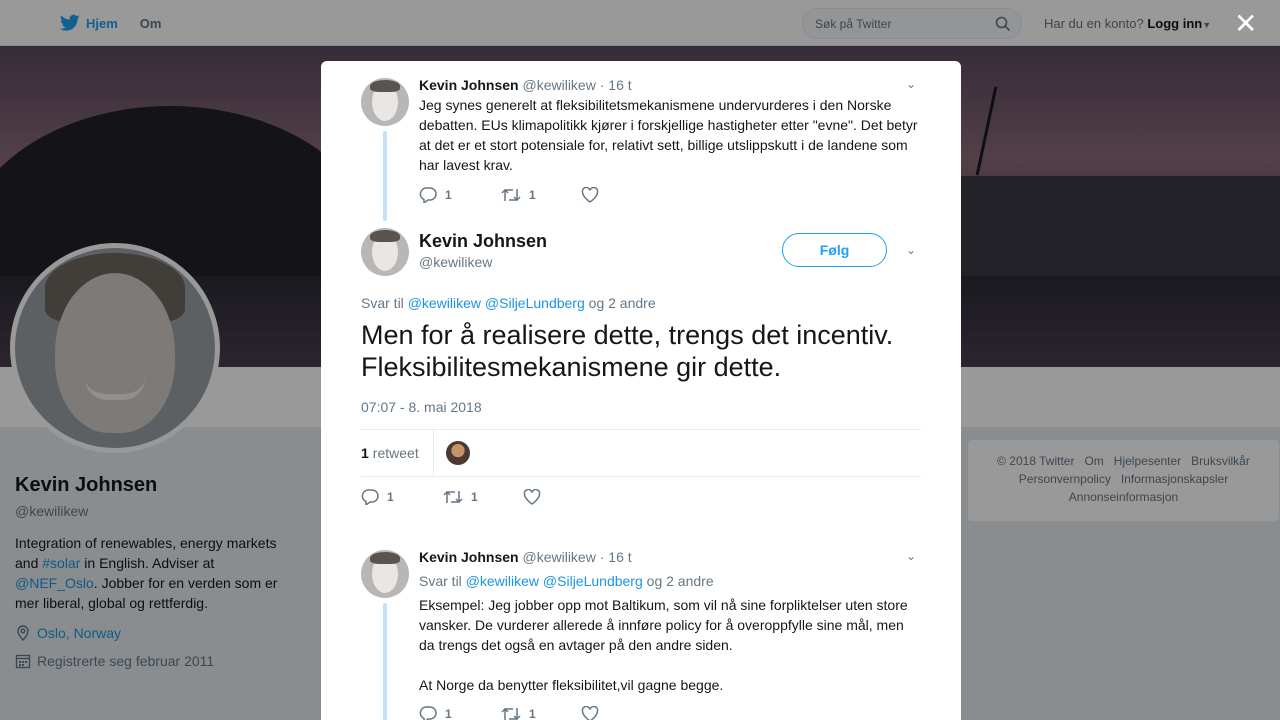 This screenshot has height=720, width=1280. What do you see at coordinates (834, 250) in the screenshot?
I see `follow-button: Følg` at bounding box center [834, 250].